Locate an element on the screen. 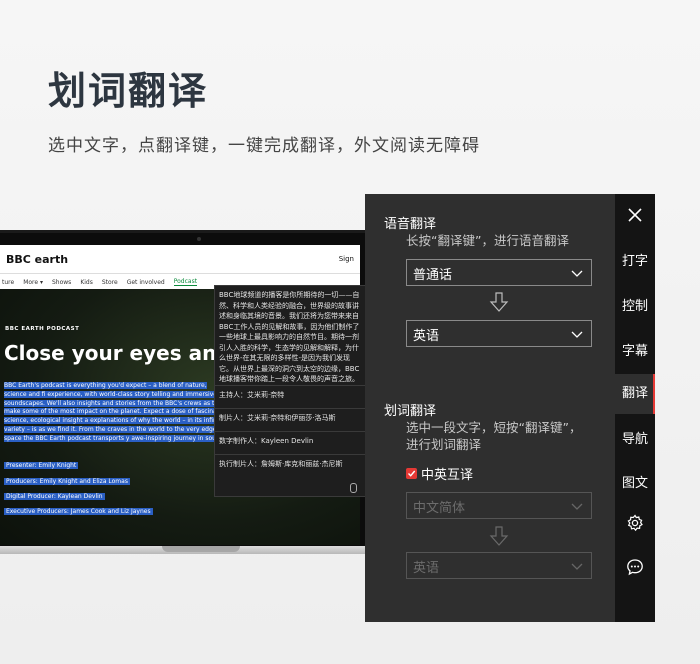 The image size is (700, 664). site-header: BBC earth Sign is located at coordinates (180, 259).